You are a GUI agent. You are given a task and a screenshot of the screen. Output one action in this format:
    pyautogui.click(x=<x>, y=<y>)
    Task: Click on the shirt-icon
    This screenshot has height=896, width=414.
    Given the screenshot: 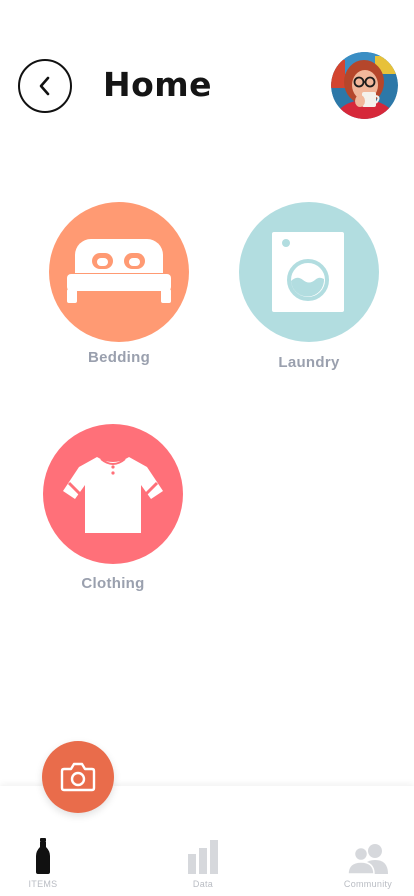 What is the action you would take?
    pyautogui.click(x=113, y=494)
    